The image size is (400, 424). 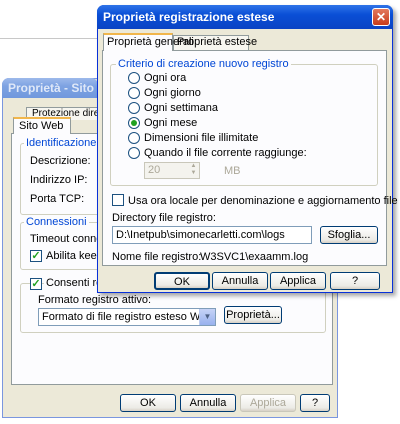 What do you see at coordinates (53, 88) in the screenshot?
I see `background-window-title: Proprietà - Sito We` at bounding box center [53, 88].